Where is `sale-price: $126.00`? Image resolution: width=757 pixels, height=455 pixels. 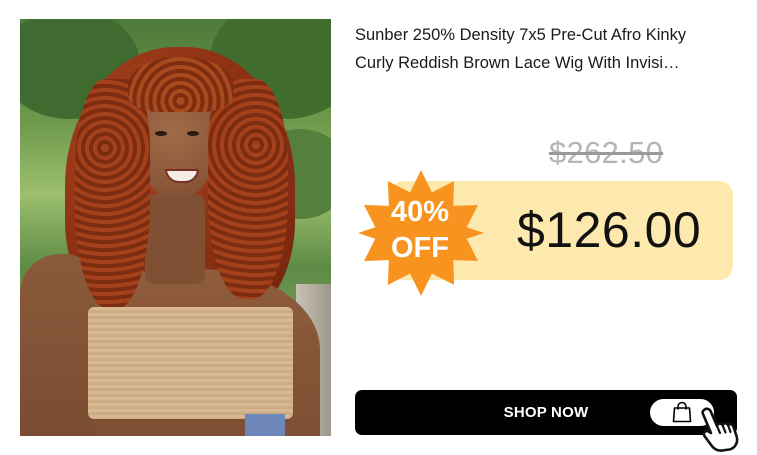
sale-price: $126.00 is located at coordinates (609, 230).